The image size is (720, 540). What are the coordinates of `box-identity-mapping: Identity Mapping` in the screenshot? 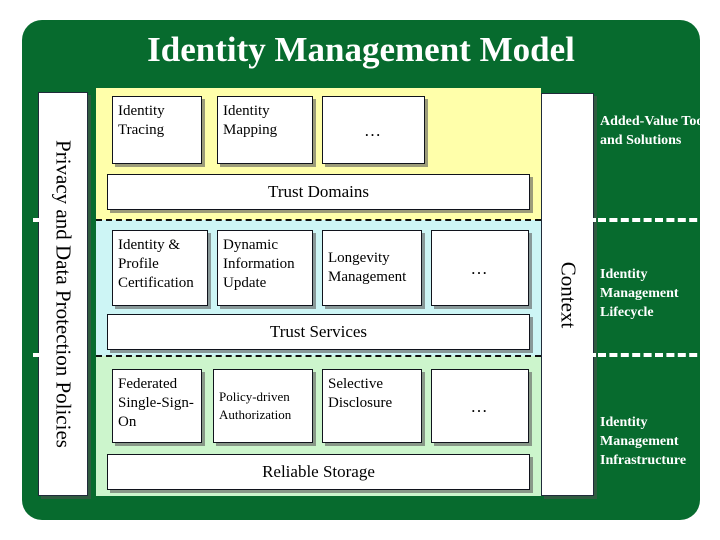 It's located at (265, 130).